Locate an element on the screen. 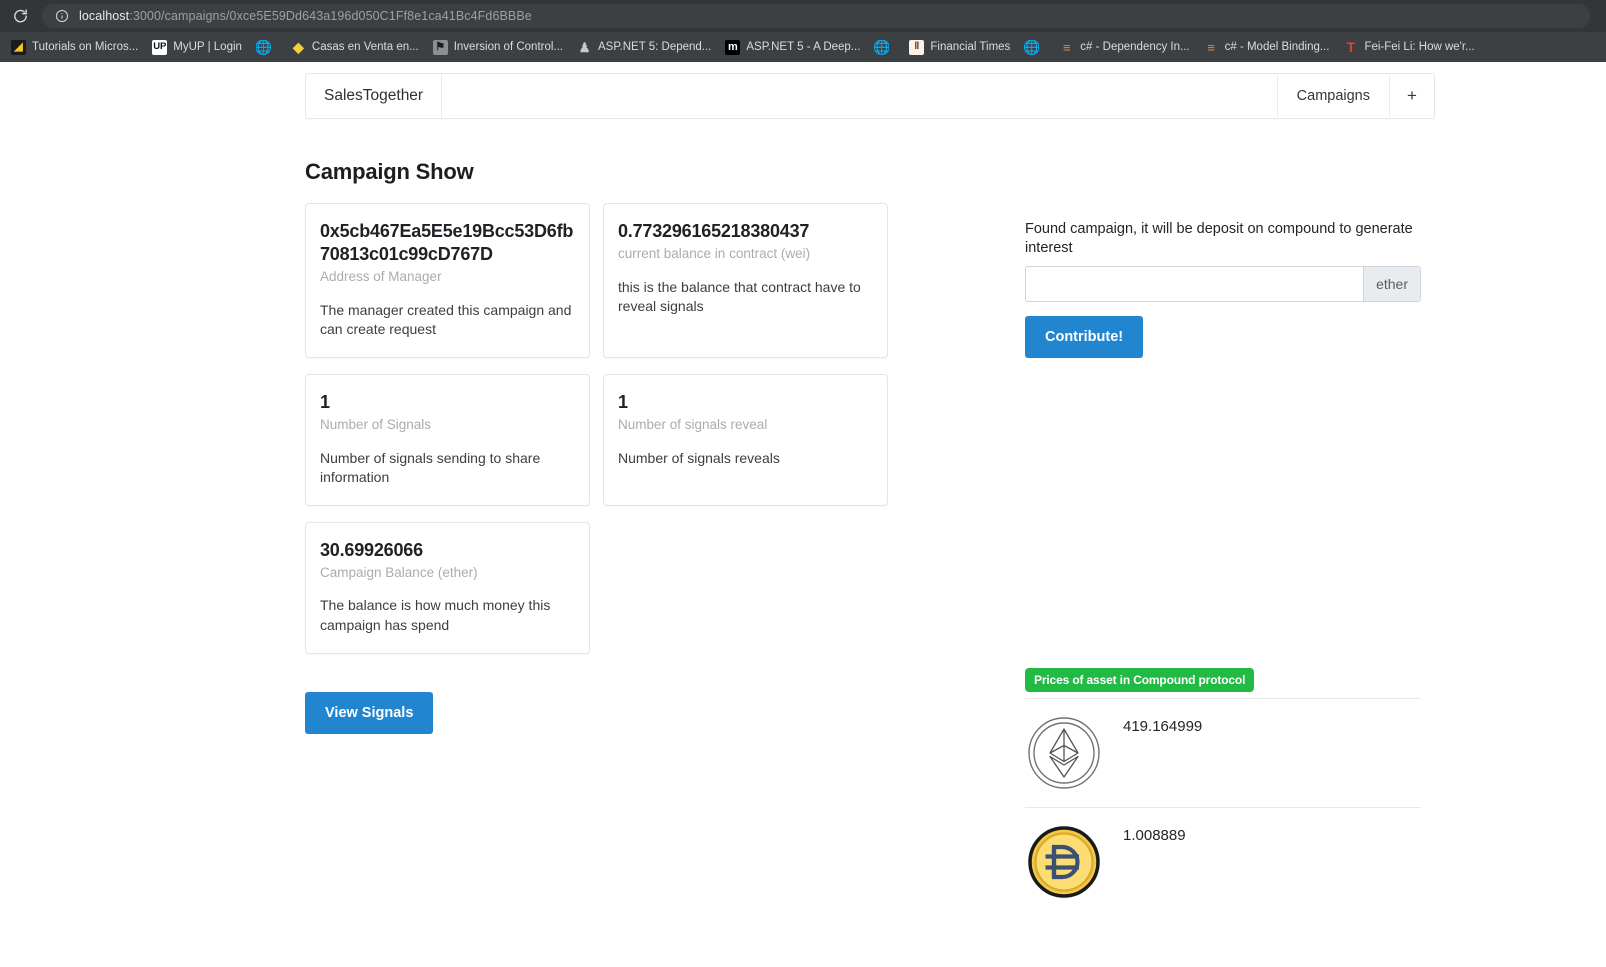 This screenshot has height=967, width=1606. casas-icon: ◆ is located at coordinates (298, 47).